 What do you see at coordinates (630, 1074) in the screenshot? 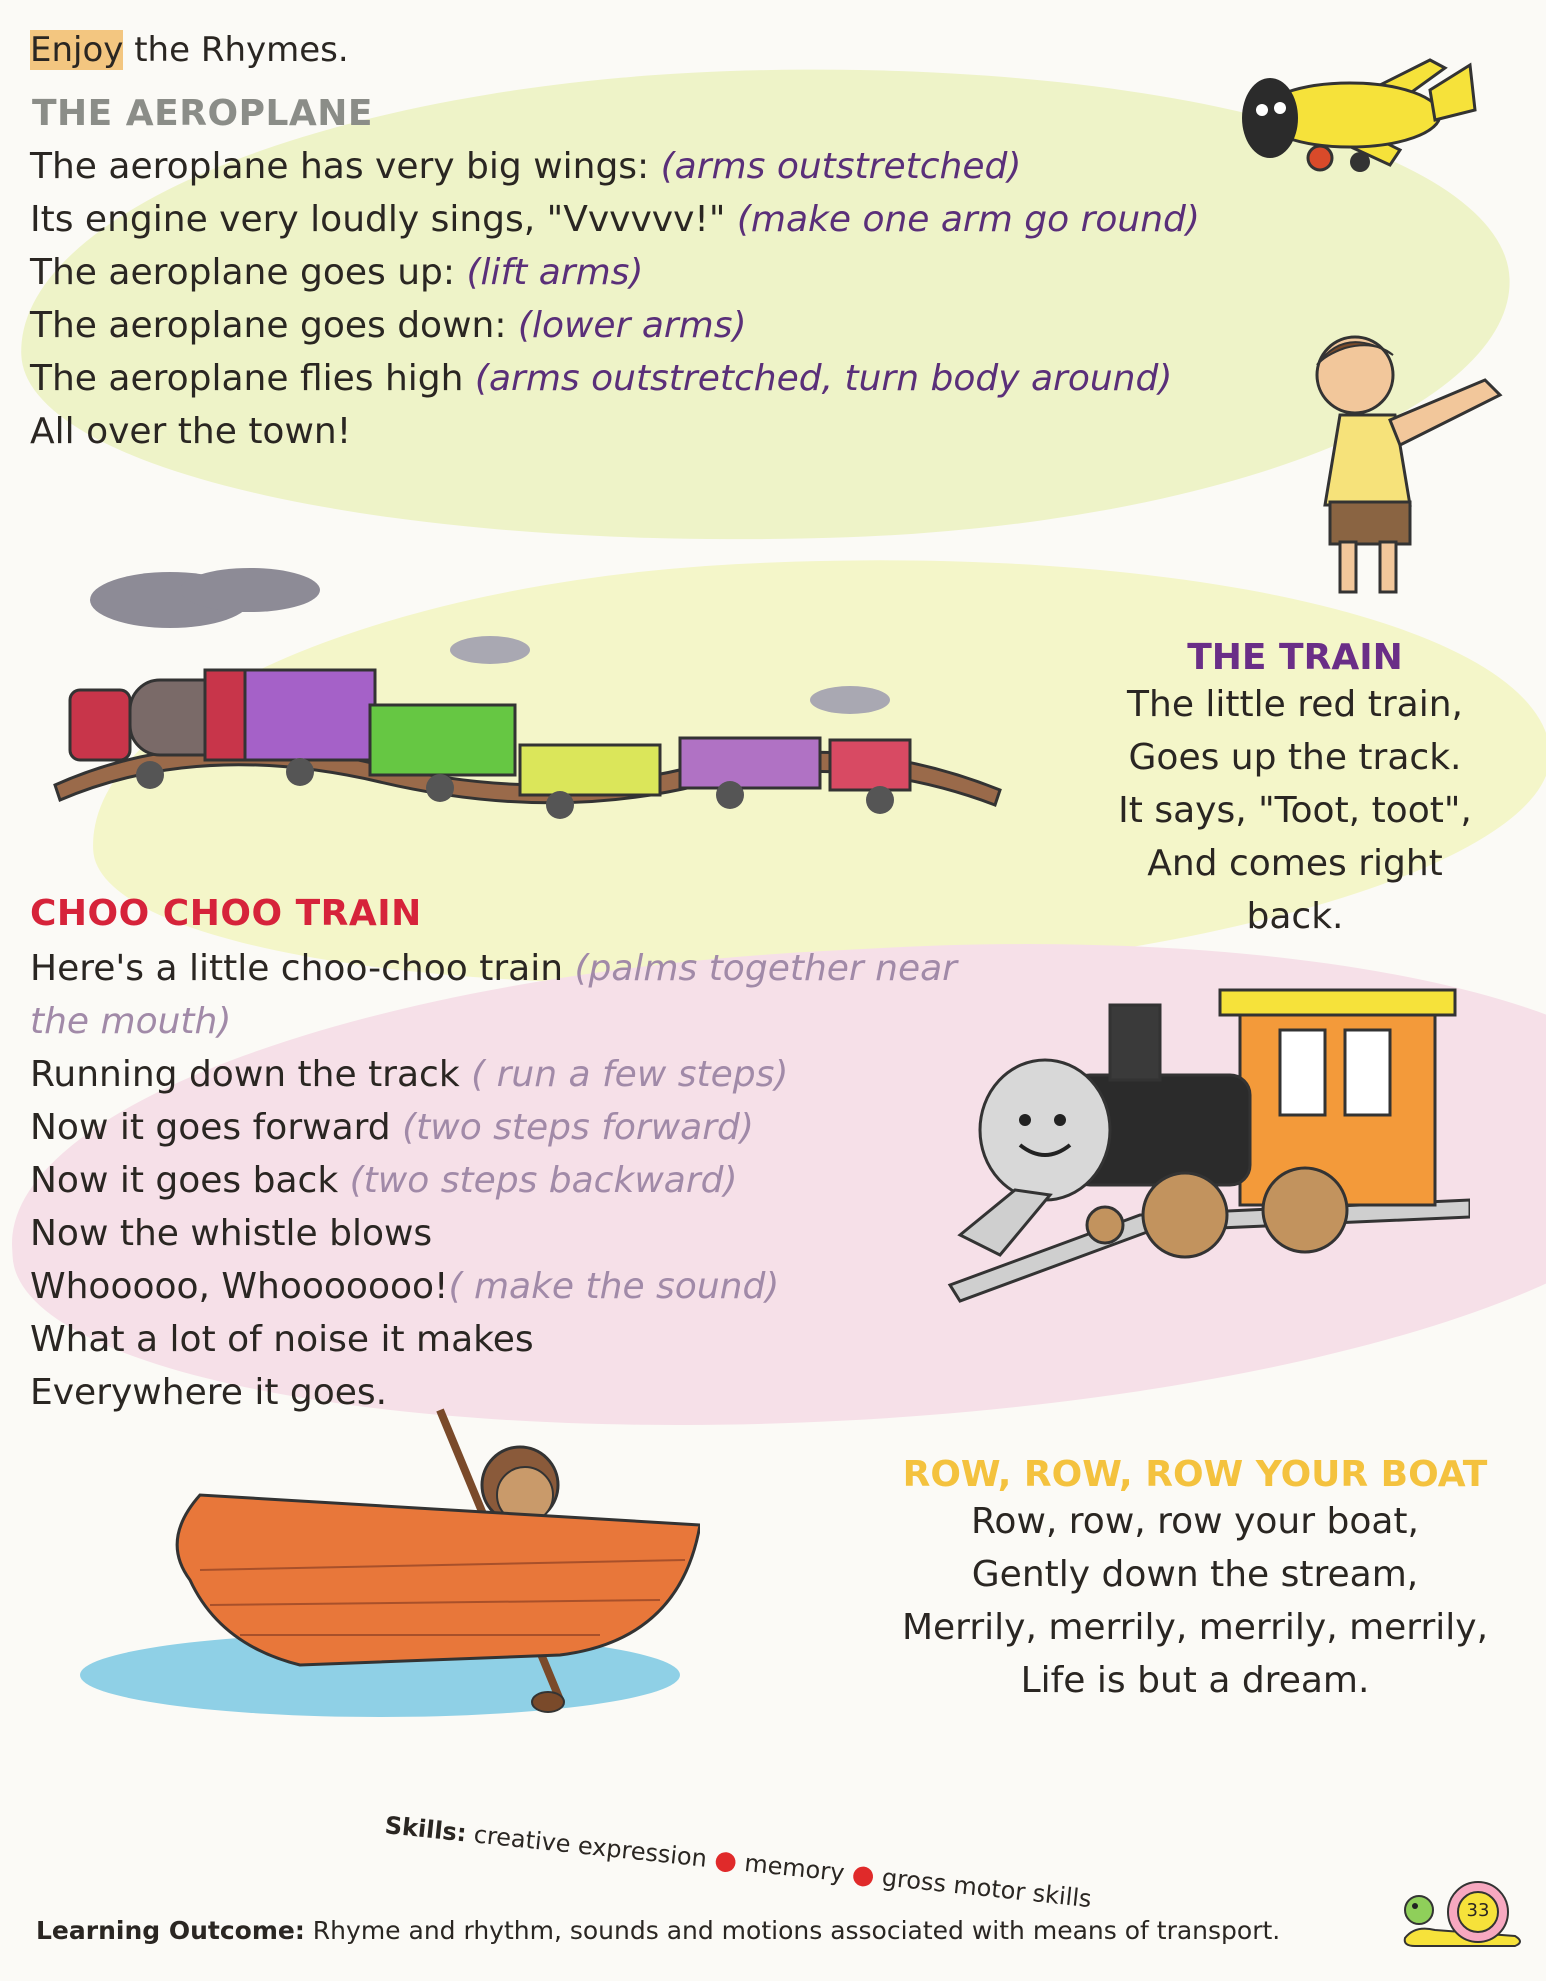
I see `line-action: ( run a few steps)` at bounding box center [630, 1074].